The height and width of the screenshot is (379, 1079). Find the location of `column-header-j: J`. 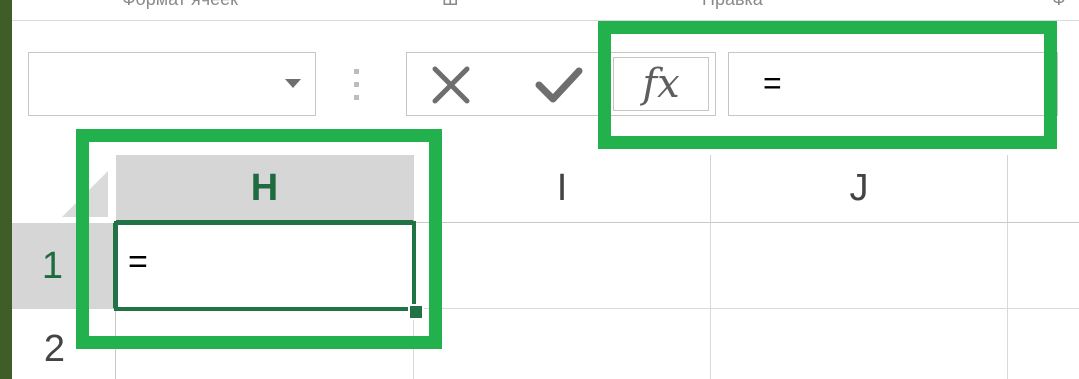

column-header-j: J is located at coordinates (859, 189).